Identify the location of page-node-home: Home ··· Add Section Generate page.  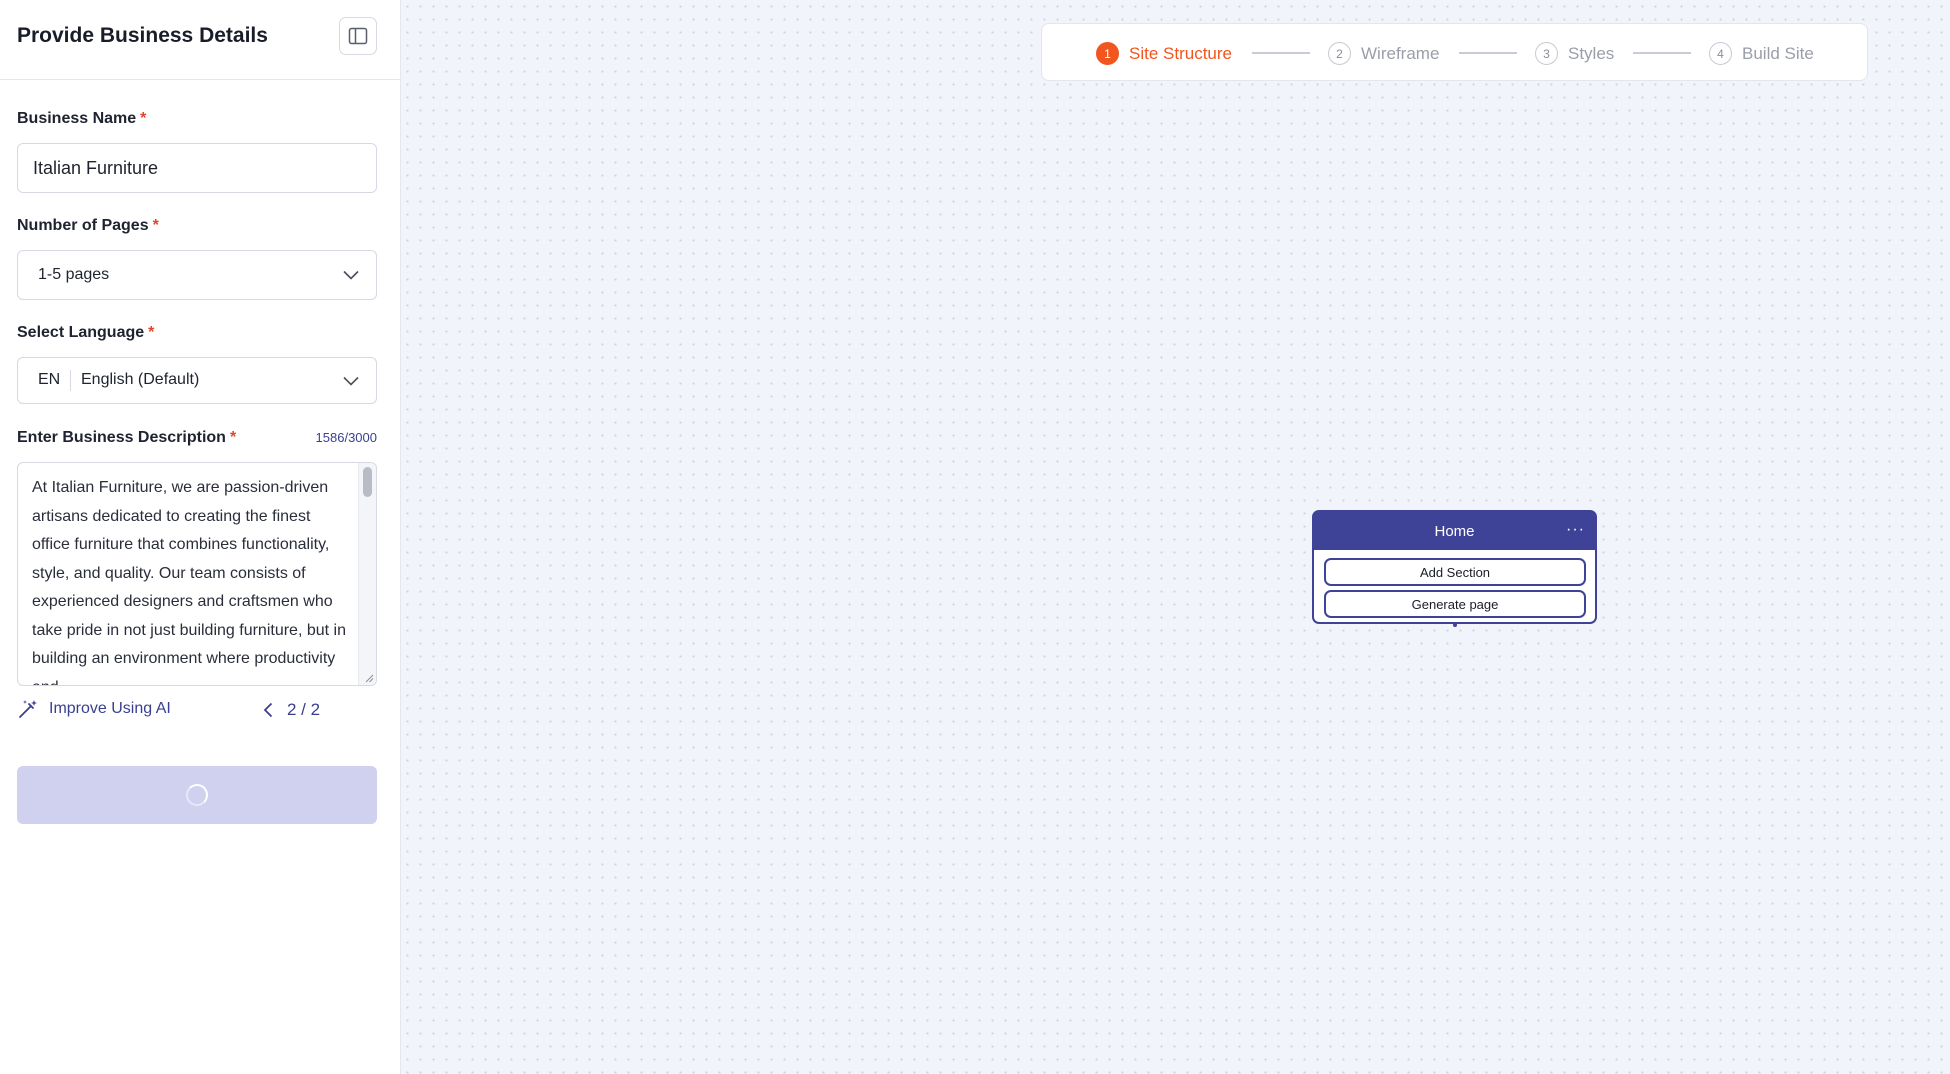
(1454, 568).